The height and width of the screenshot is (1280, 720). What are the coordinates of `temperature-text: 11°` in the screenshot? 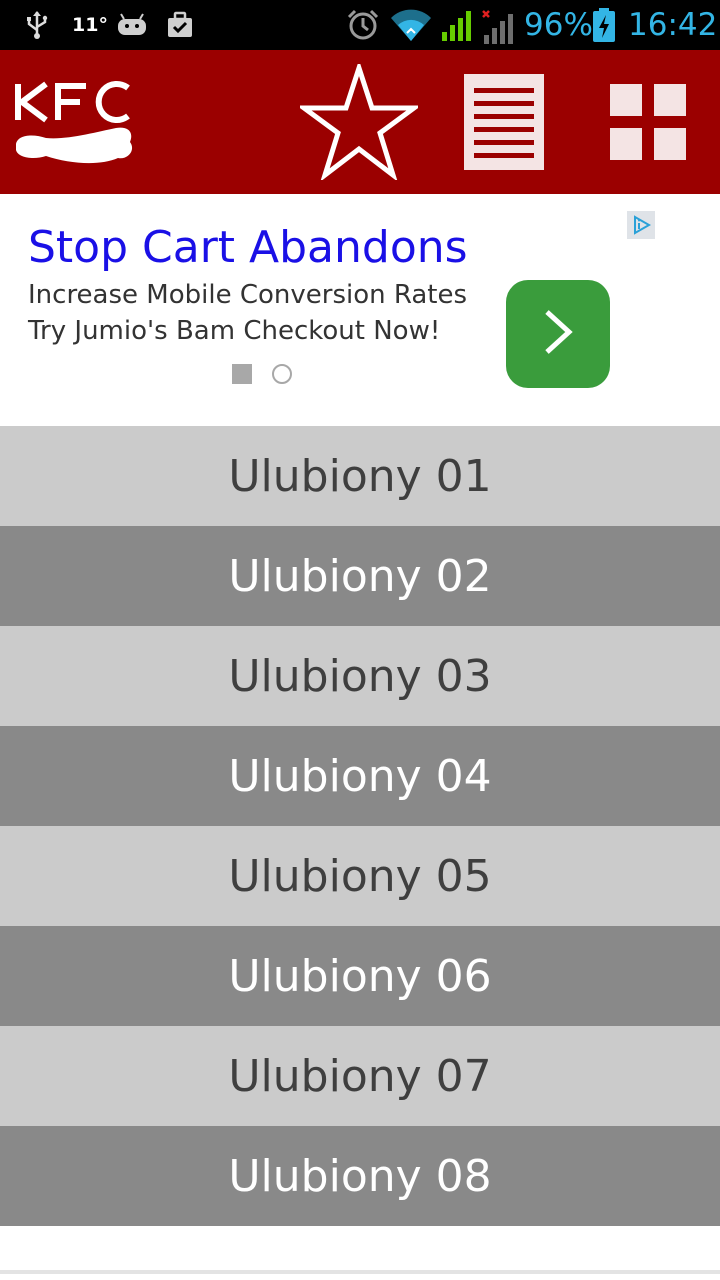 It's located at (90, 25).